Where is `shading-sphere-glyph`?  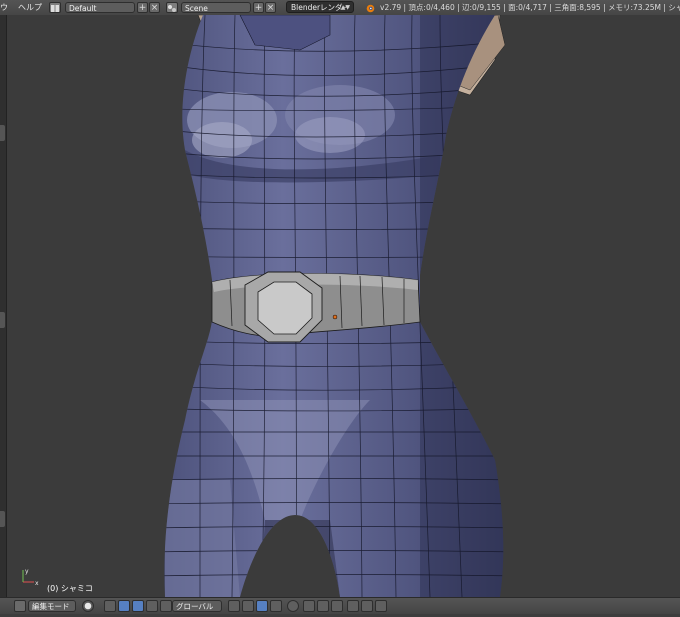
shading-sphere-glyph is located at coordinates (88, 606).